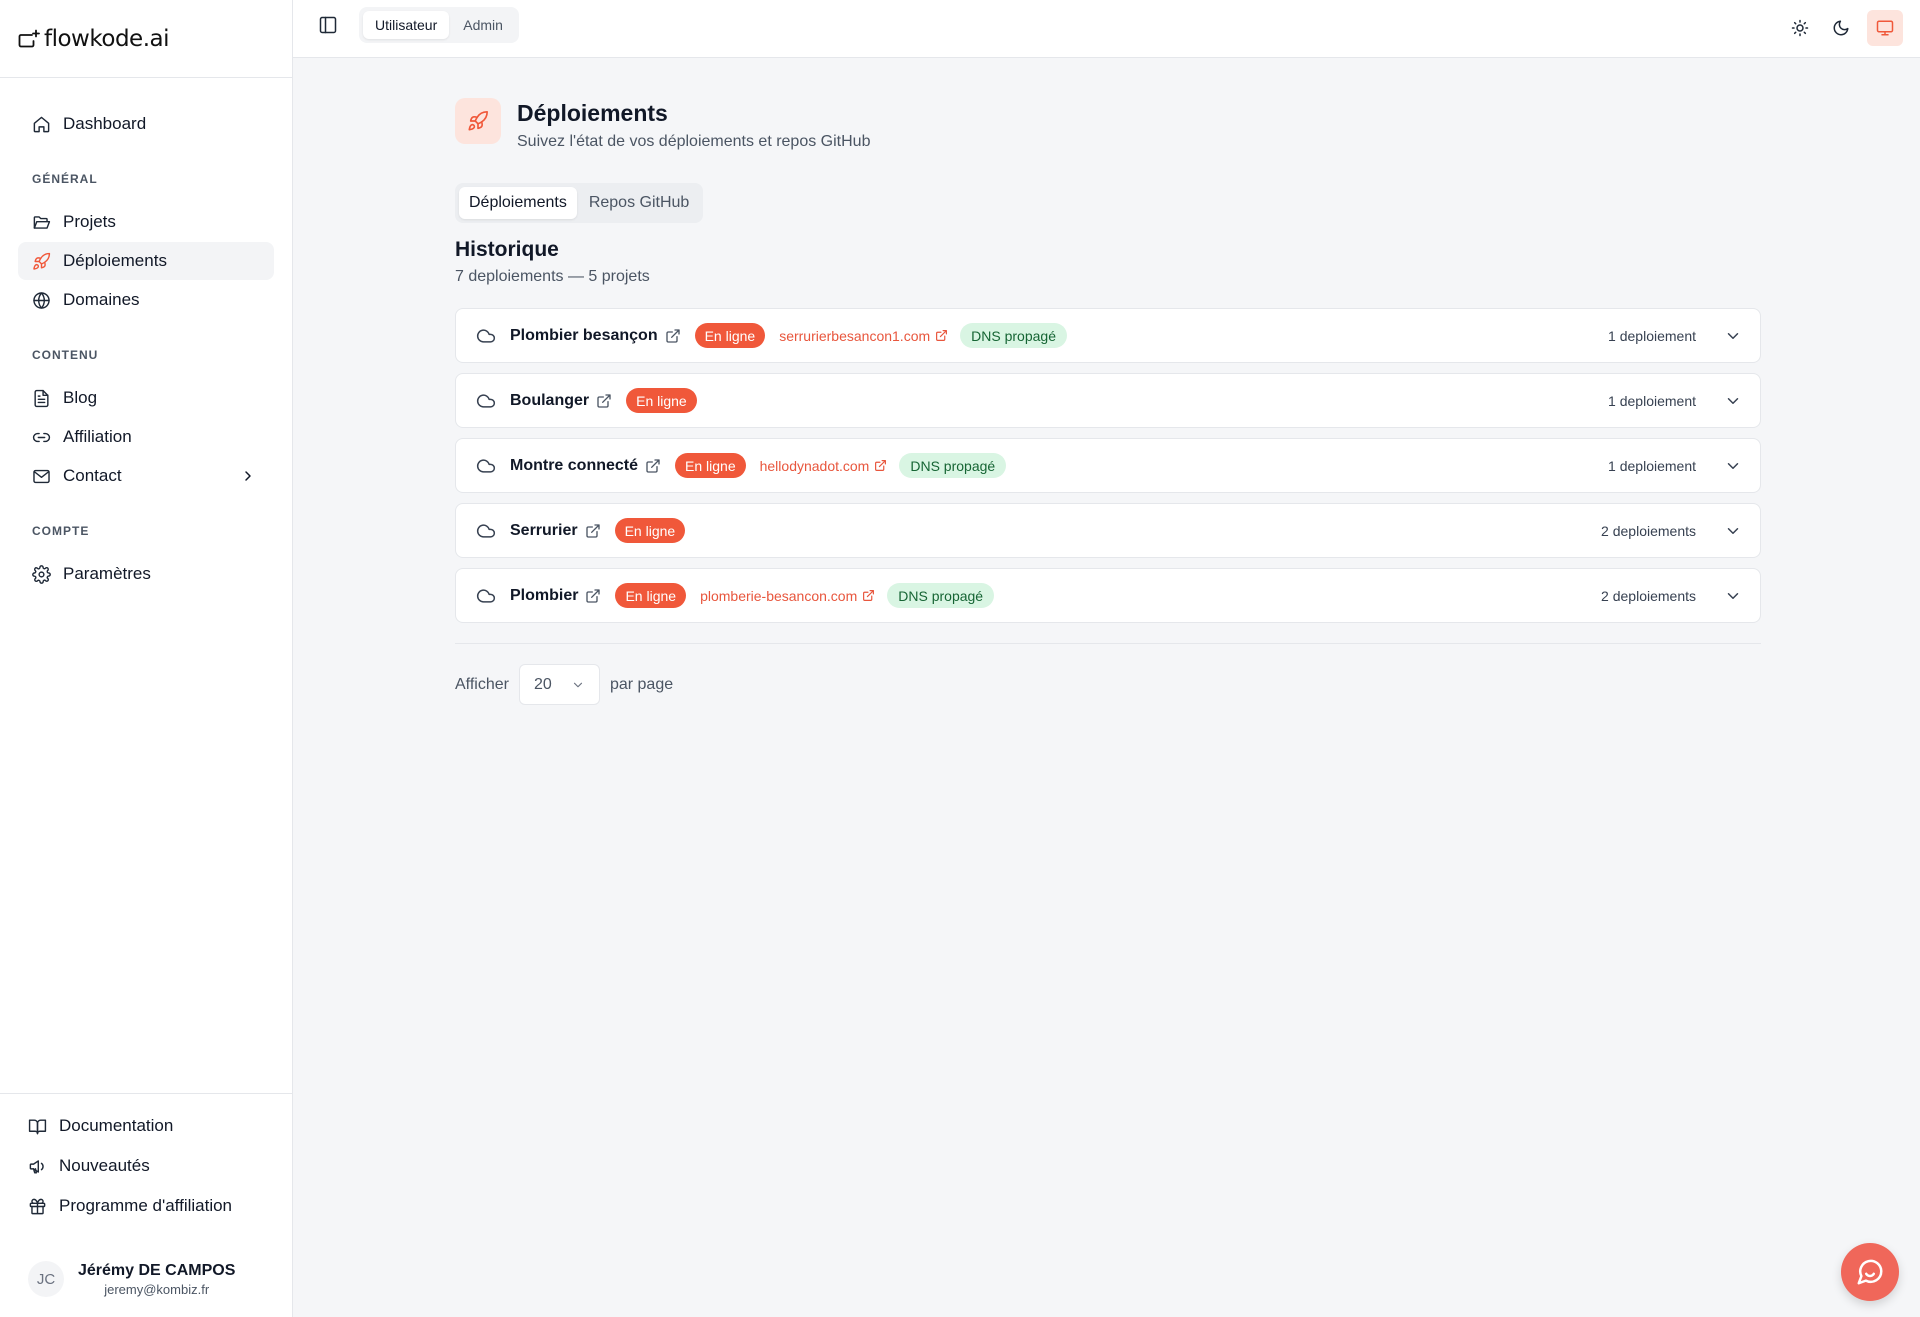 The height and width of the screenshot is (1317, 1920). Describe the element at coordinates (29, 38) in the screenshot. I see `logo-icon` at that location.